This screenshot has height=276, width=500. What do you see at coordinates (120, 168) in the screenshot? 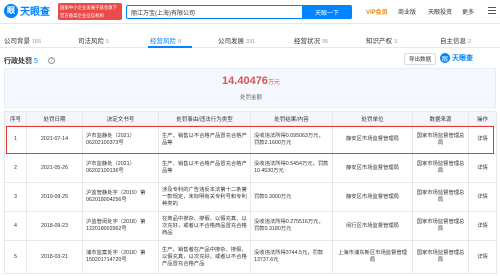
I see `cell-doc: 沪市监静处（2021）06202100136号` at bounding box center [120, 168].